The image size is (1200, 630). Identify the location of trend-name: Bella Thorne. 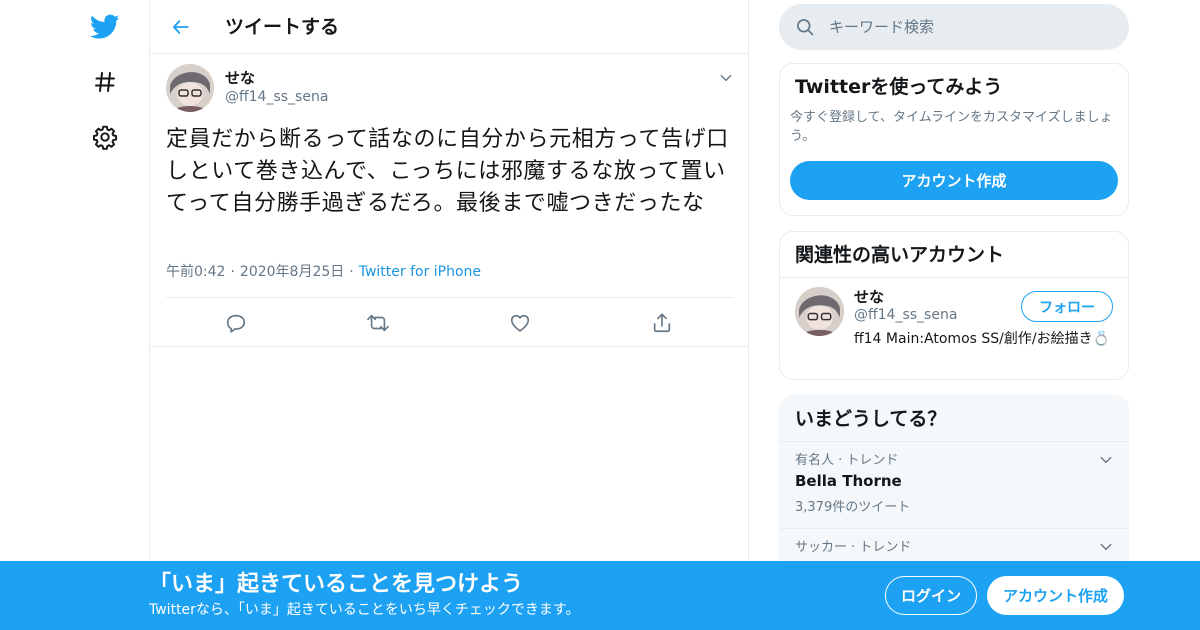
(848, 481).